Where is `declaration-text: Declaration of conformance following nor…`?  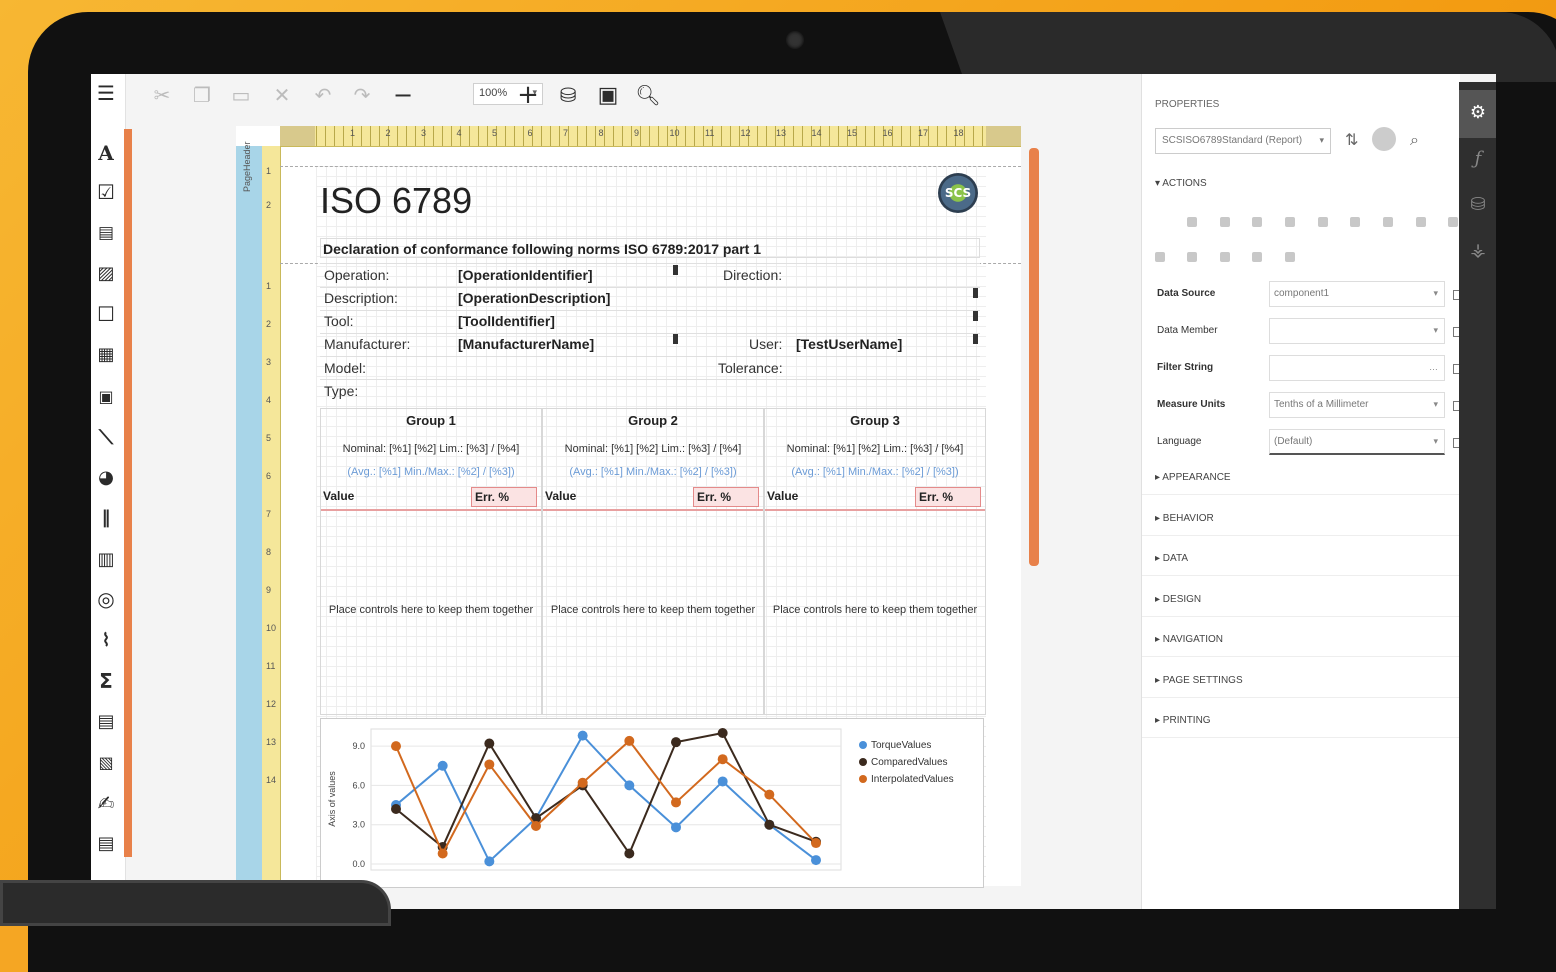
declaration-text: Declaration of conformance following nor… is located at coordinates (650, 248).